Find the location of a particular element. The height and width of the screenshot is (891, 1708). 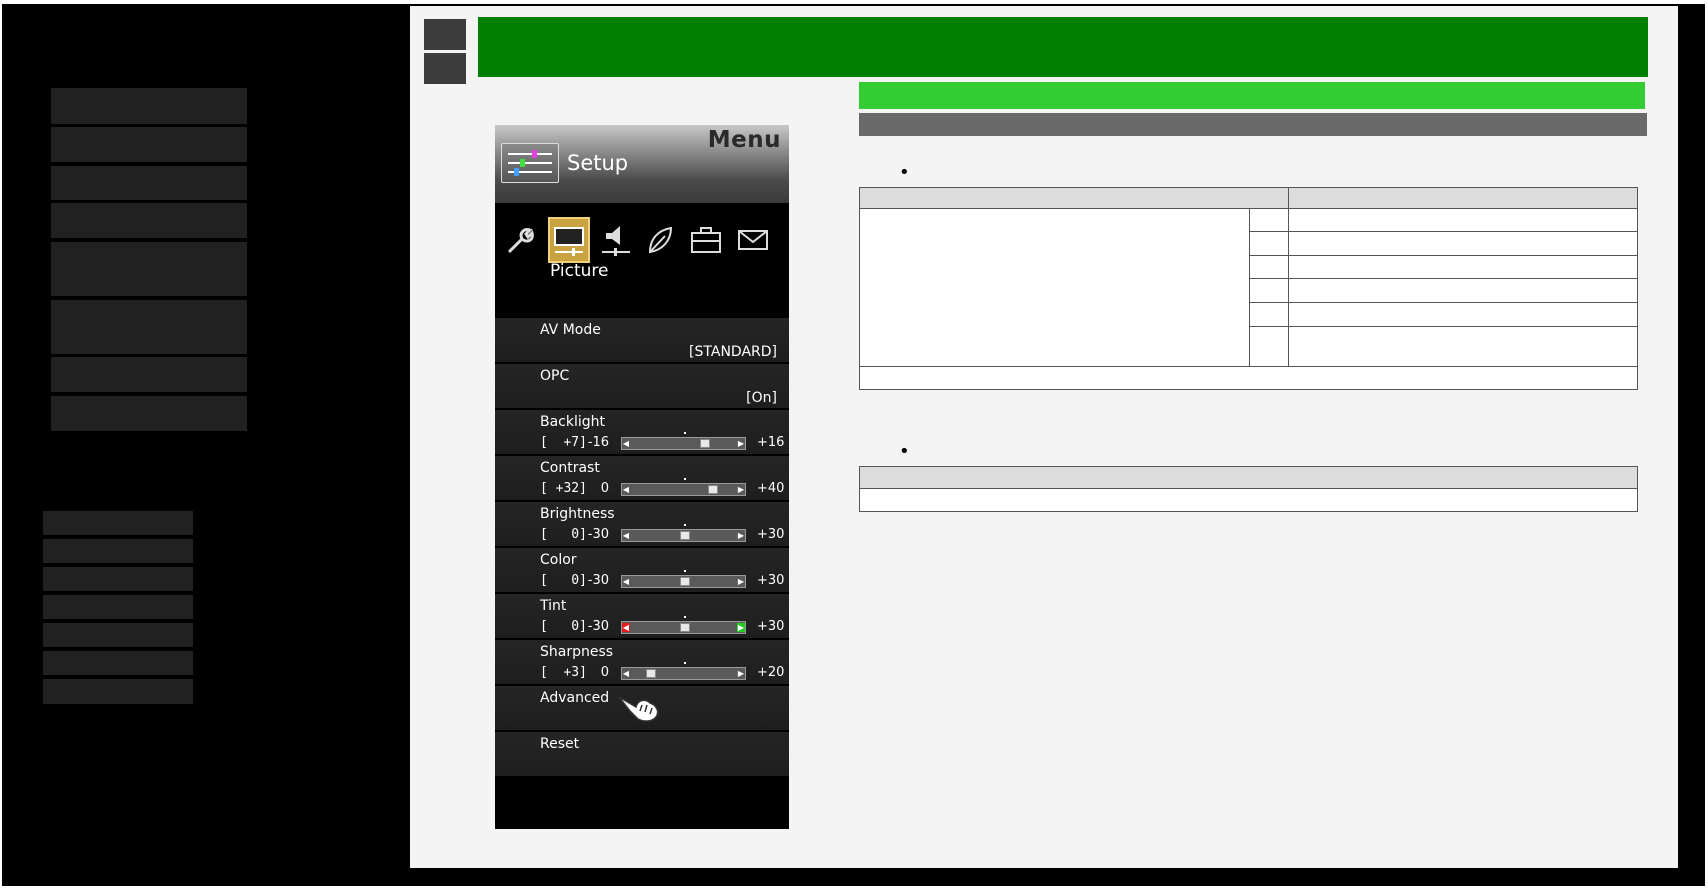

menu-item-color: Color [ 0] -30 ◀ ▶ +30 is located at coordinates (642, 570).